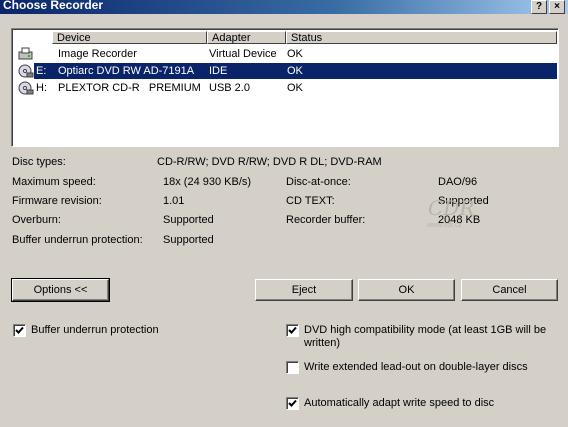  What do you see at coordinates (246, 37) in the screenshot?
I see `column-adapter: Adapter` at bounding box center [246, 37].